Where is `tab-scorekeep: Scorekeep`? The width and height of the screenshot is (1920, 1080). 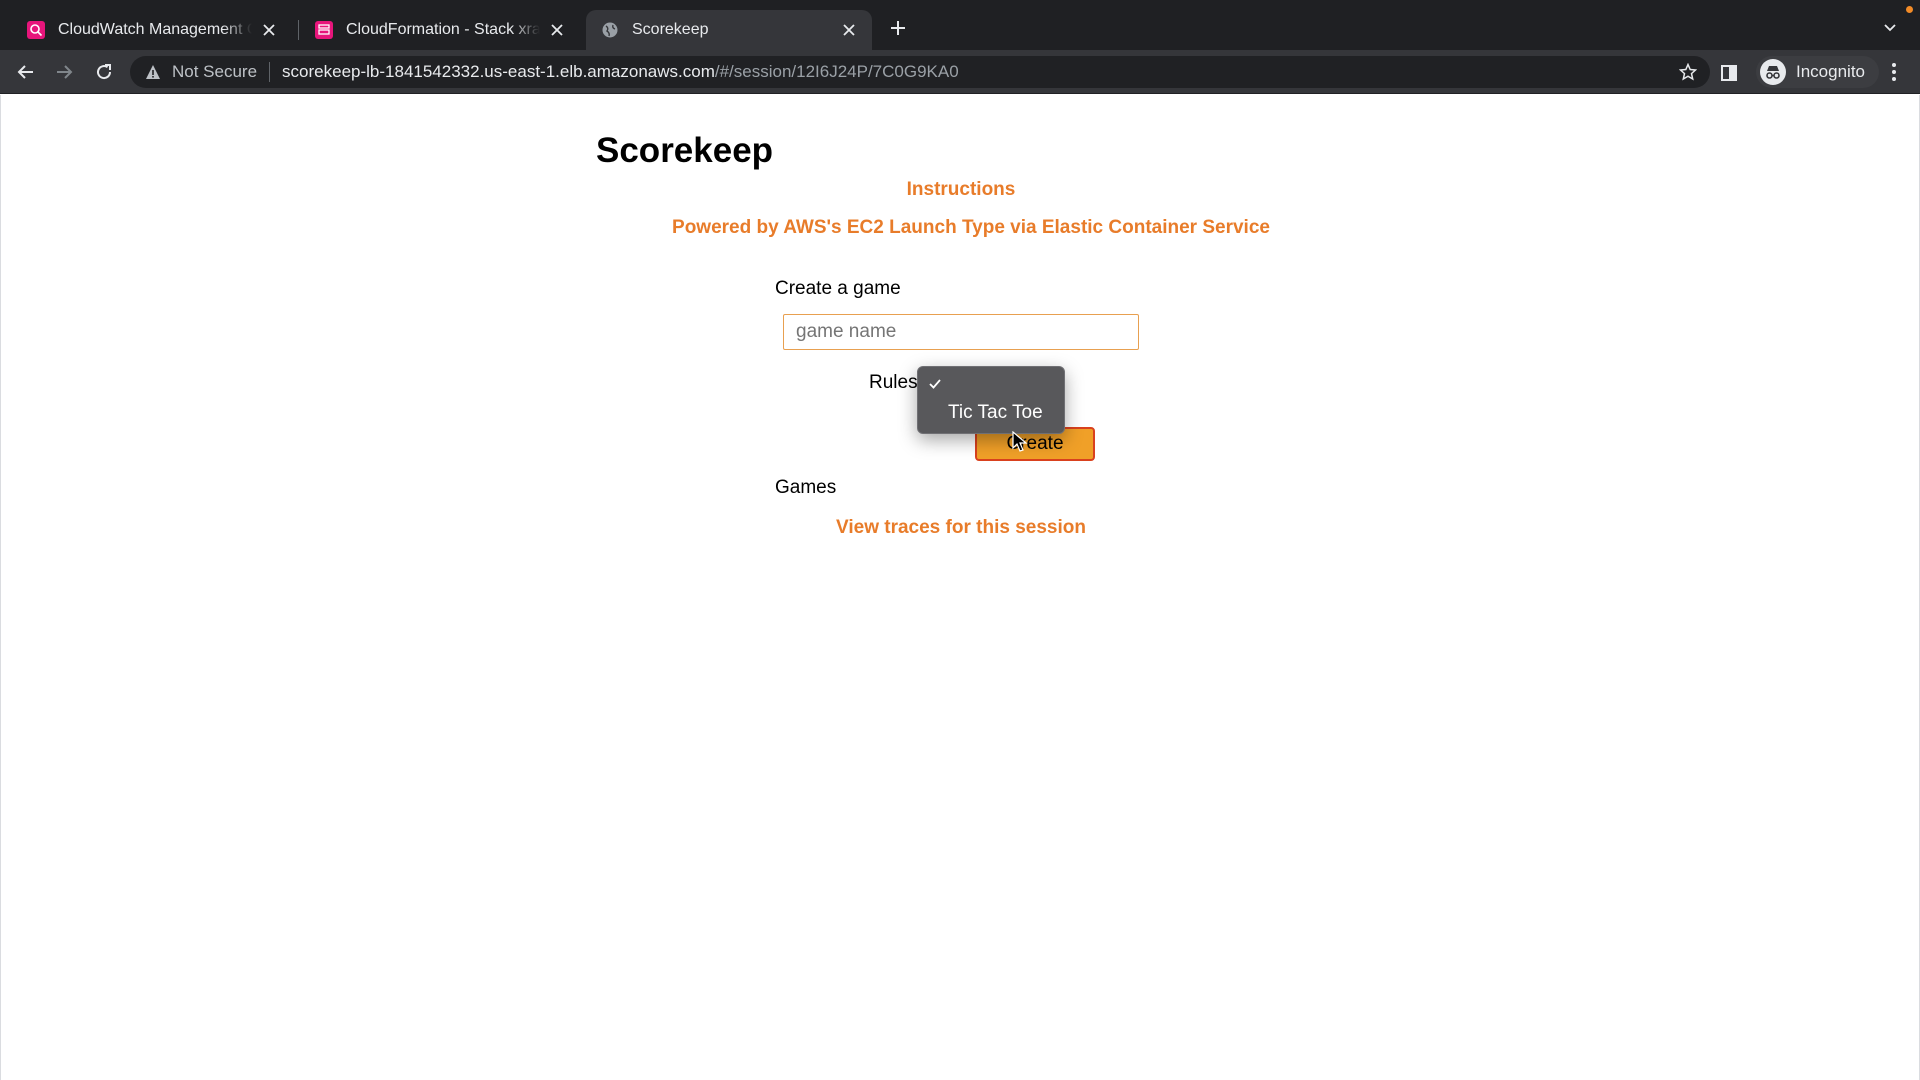 tab-scorekeep: Scorekeep is located at coordinates (729, 30).